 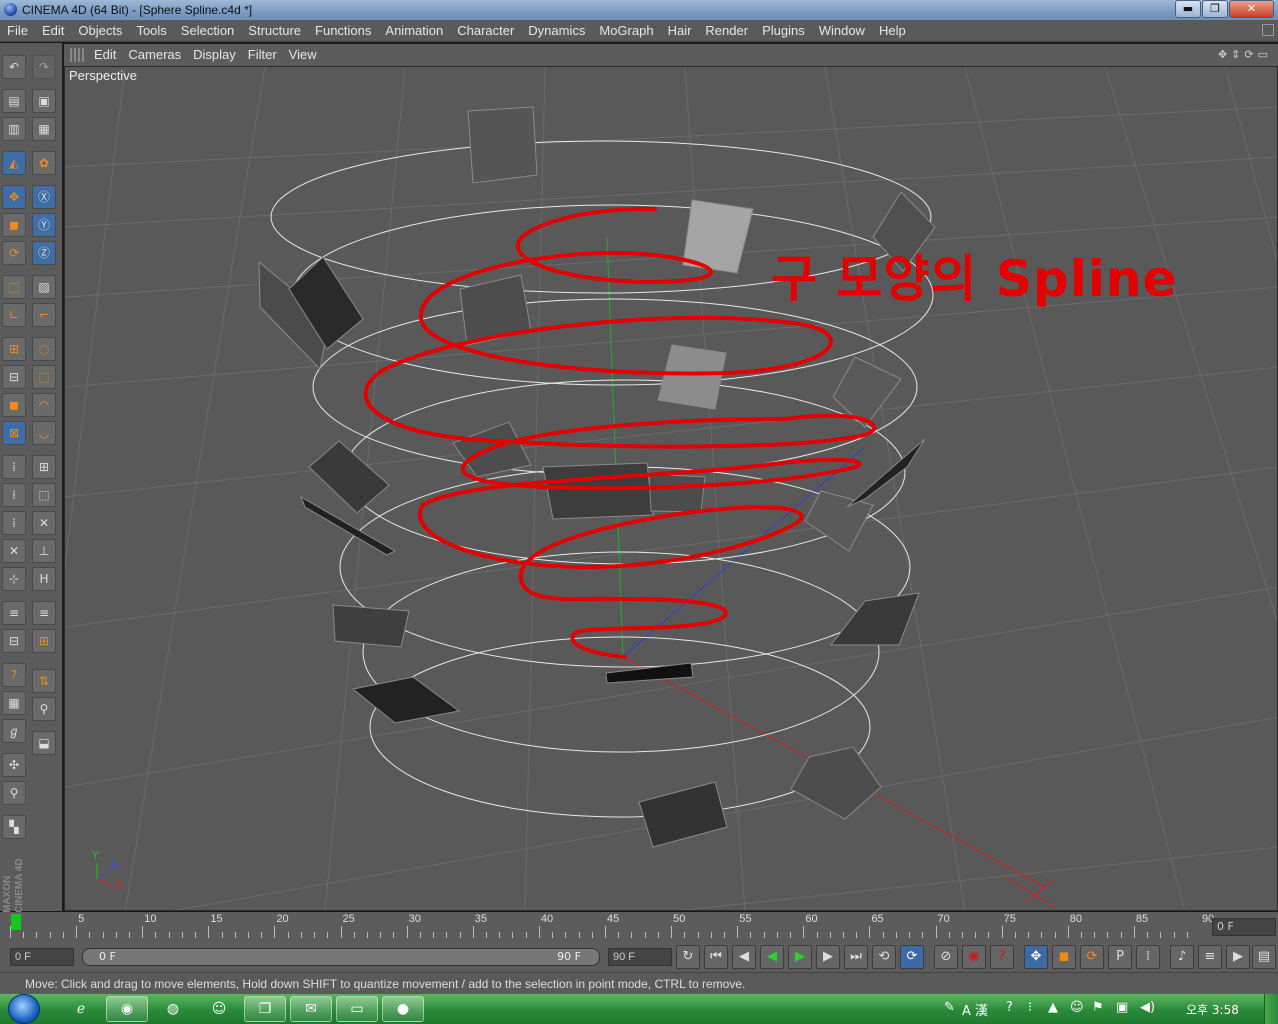 I want to click on edges-mode-icon: ⊟, so click(x=14, y=377).